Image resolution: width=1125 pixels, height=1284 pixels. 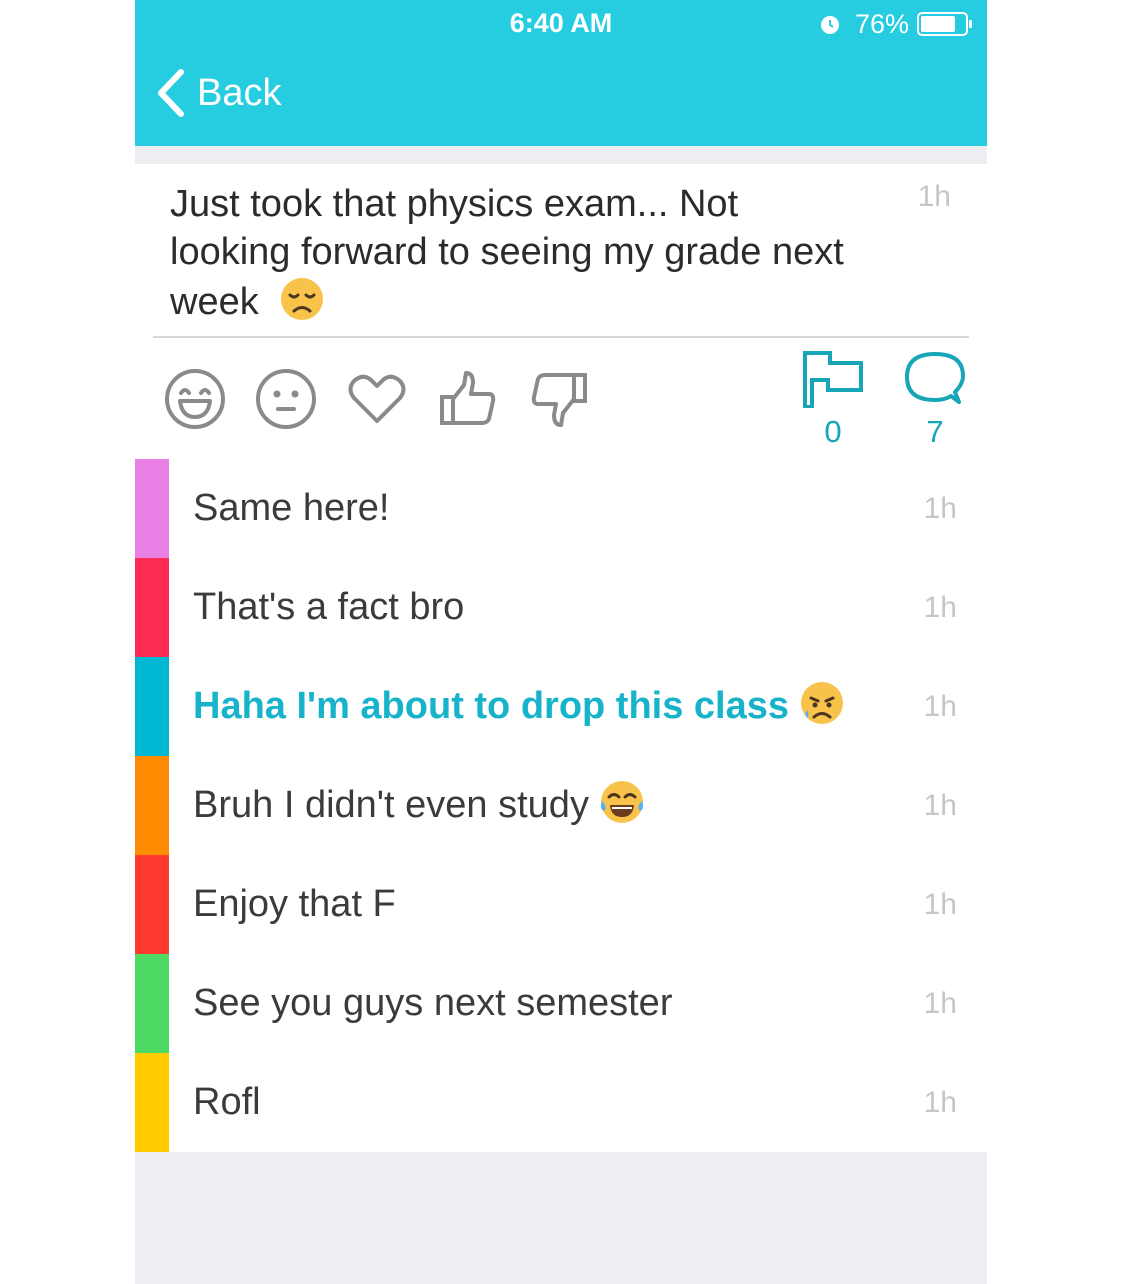 What do you see at coordinates (881, 23) in the screenshot?
I see `battery-percent: 76%` at bounding box center [881, 23].